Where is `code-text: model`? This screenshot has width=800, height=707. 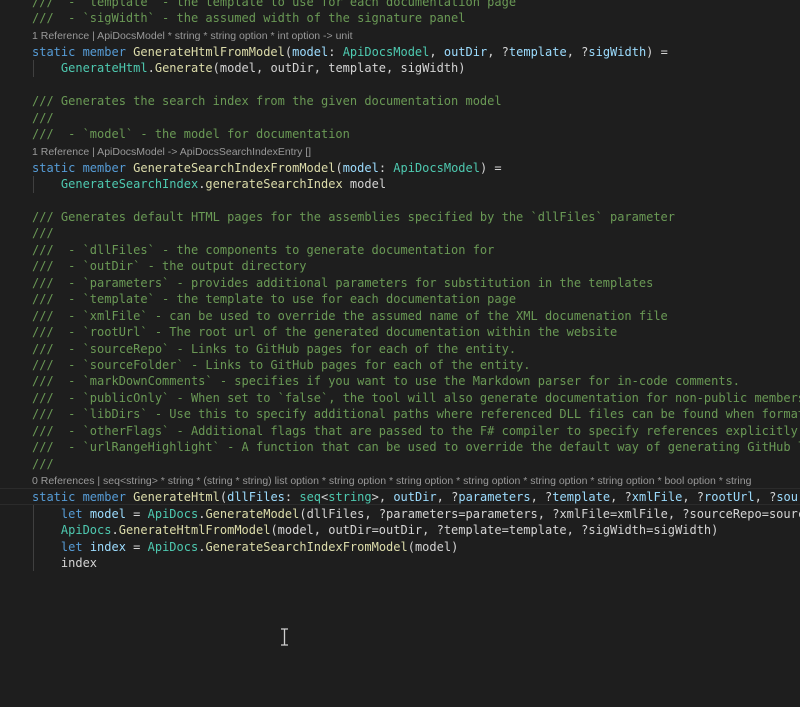 code-text: model is located at coordinates (364, 184).